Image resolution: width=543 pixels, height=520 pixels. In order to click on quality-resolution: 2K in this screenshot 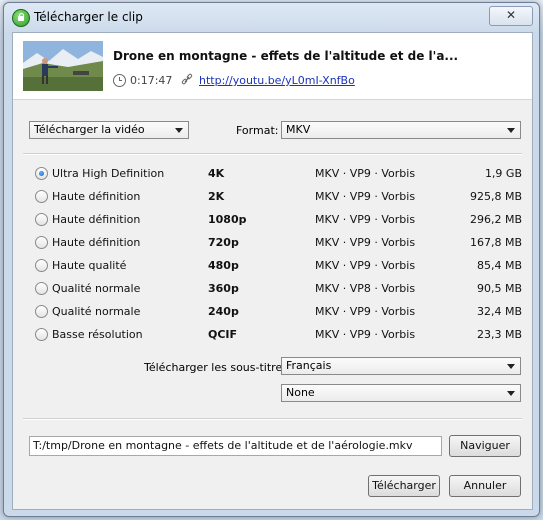, I will do `click(216, 196)`.